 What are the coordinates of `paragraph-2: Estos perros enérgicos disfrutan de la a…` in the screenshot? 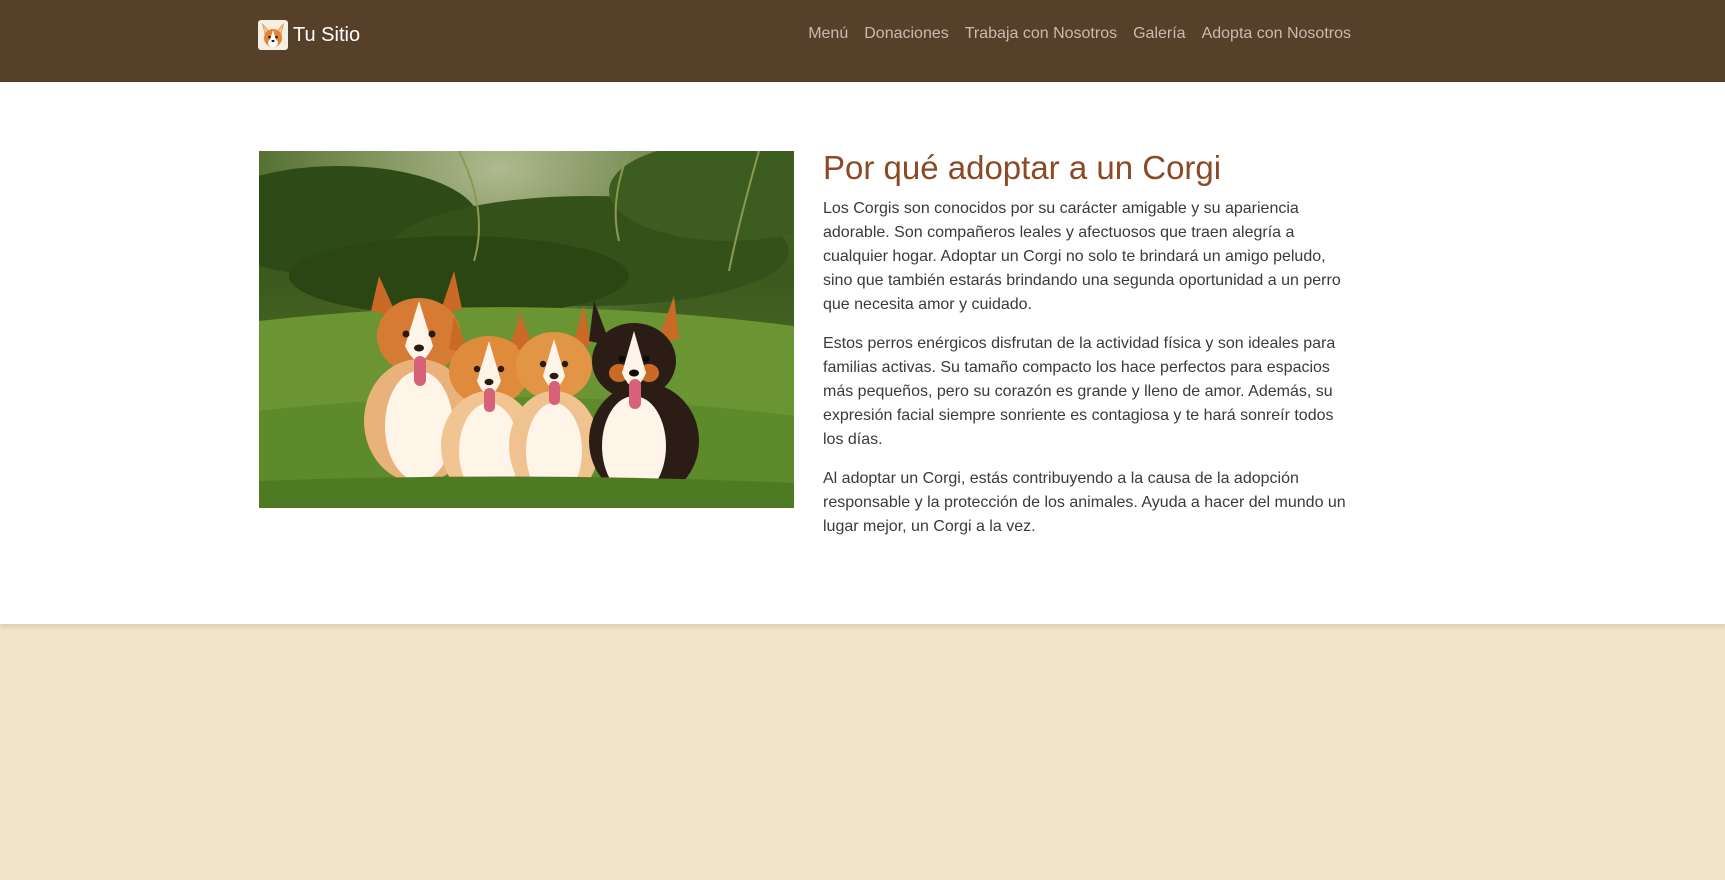 It's located at (1079, 391).